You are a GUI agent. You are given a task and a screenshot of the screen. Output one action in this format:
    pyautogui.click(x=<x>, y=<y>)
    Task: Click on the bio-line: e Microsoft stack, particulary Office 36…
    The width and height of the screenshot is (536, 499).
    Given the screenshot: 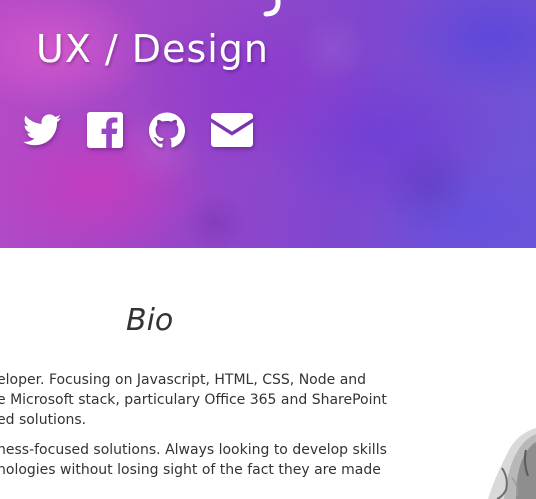 What is the action you would take?
    pyautogui.click(x=193, y=400)
    